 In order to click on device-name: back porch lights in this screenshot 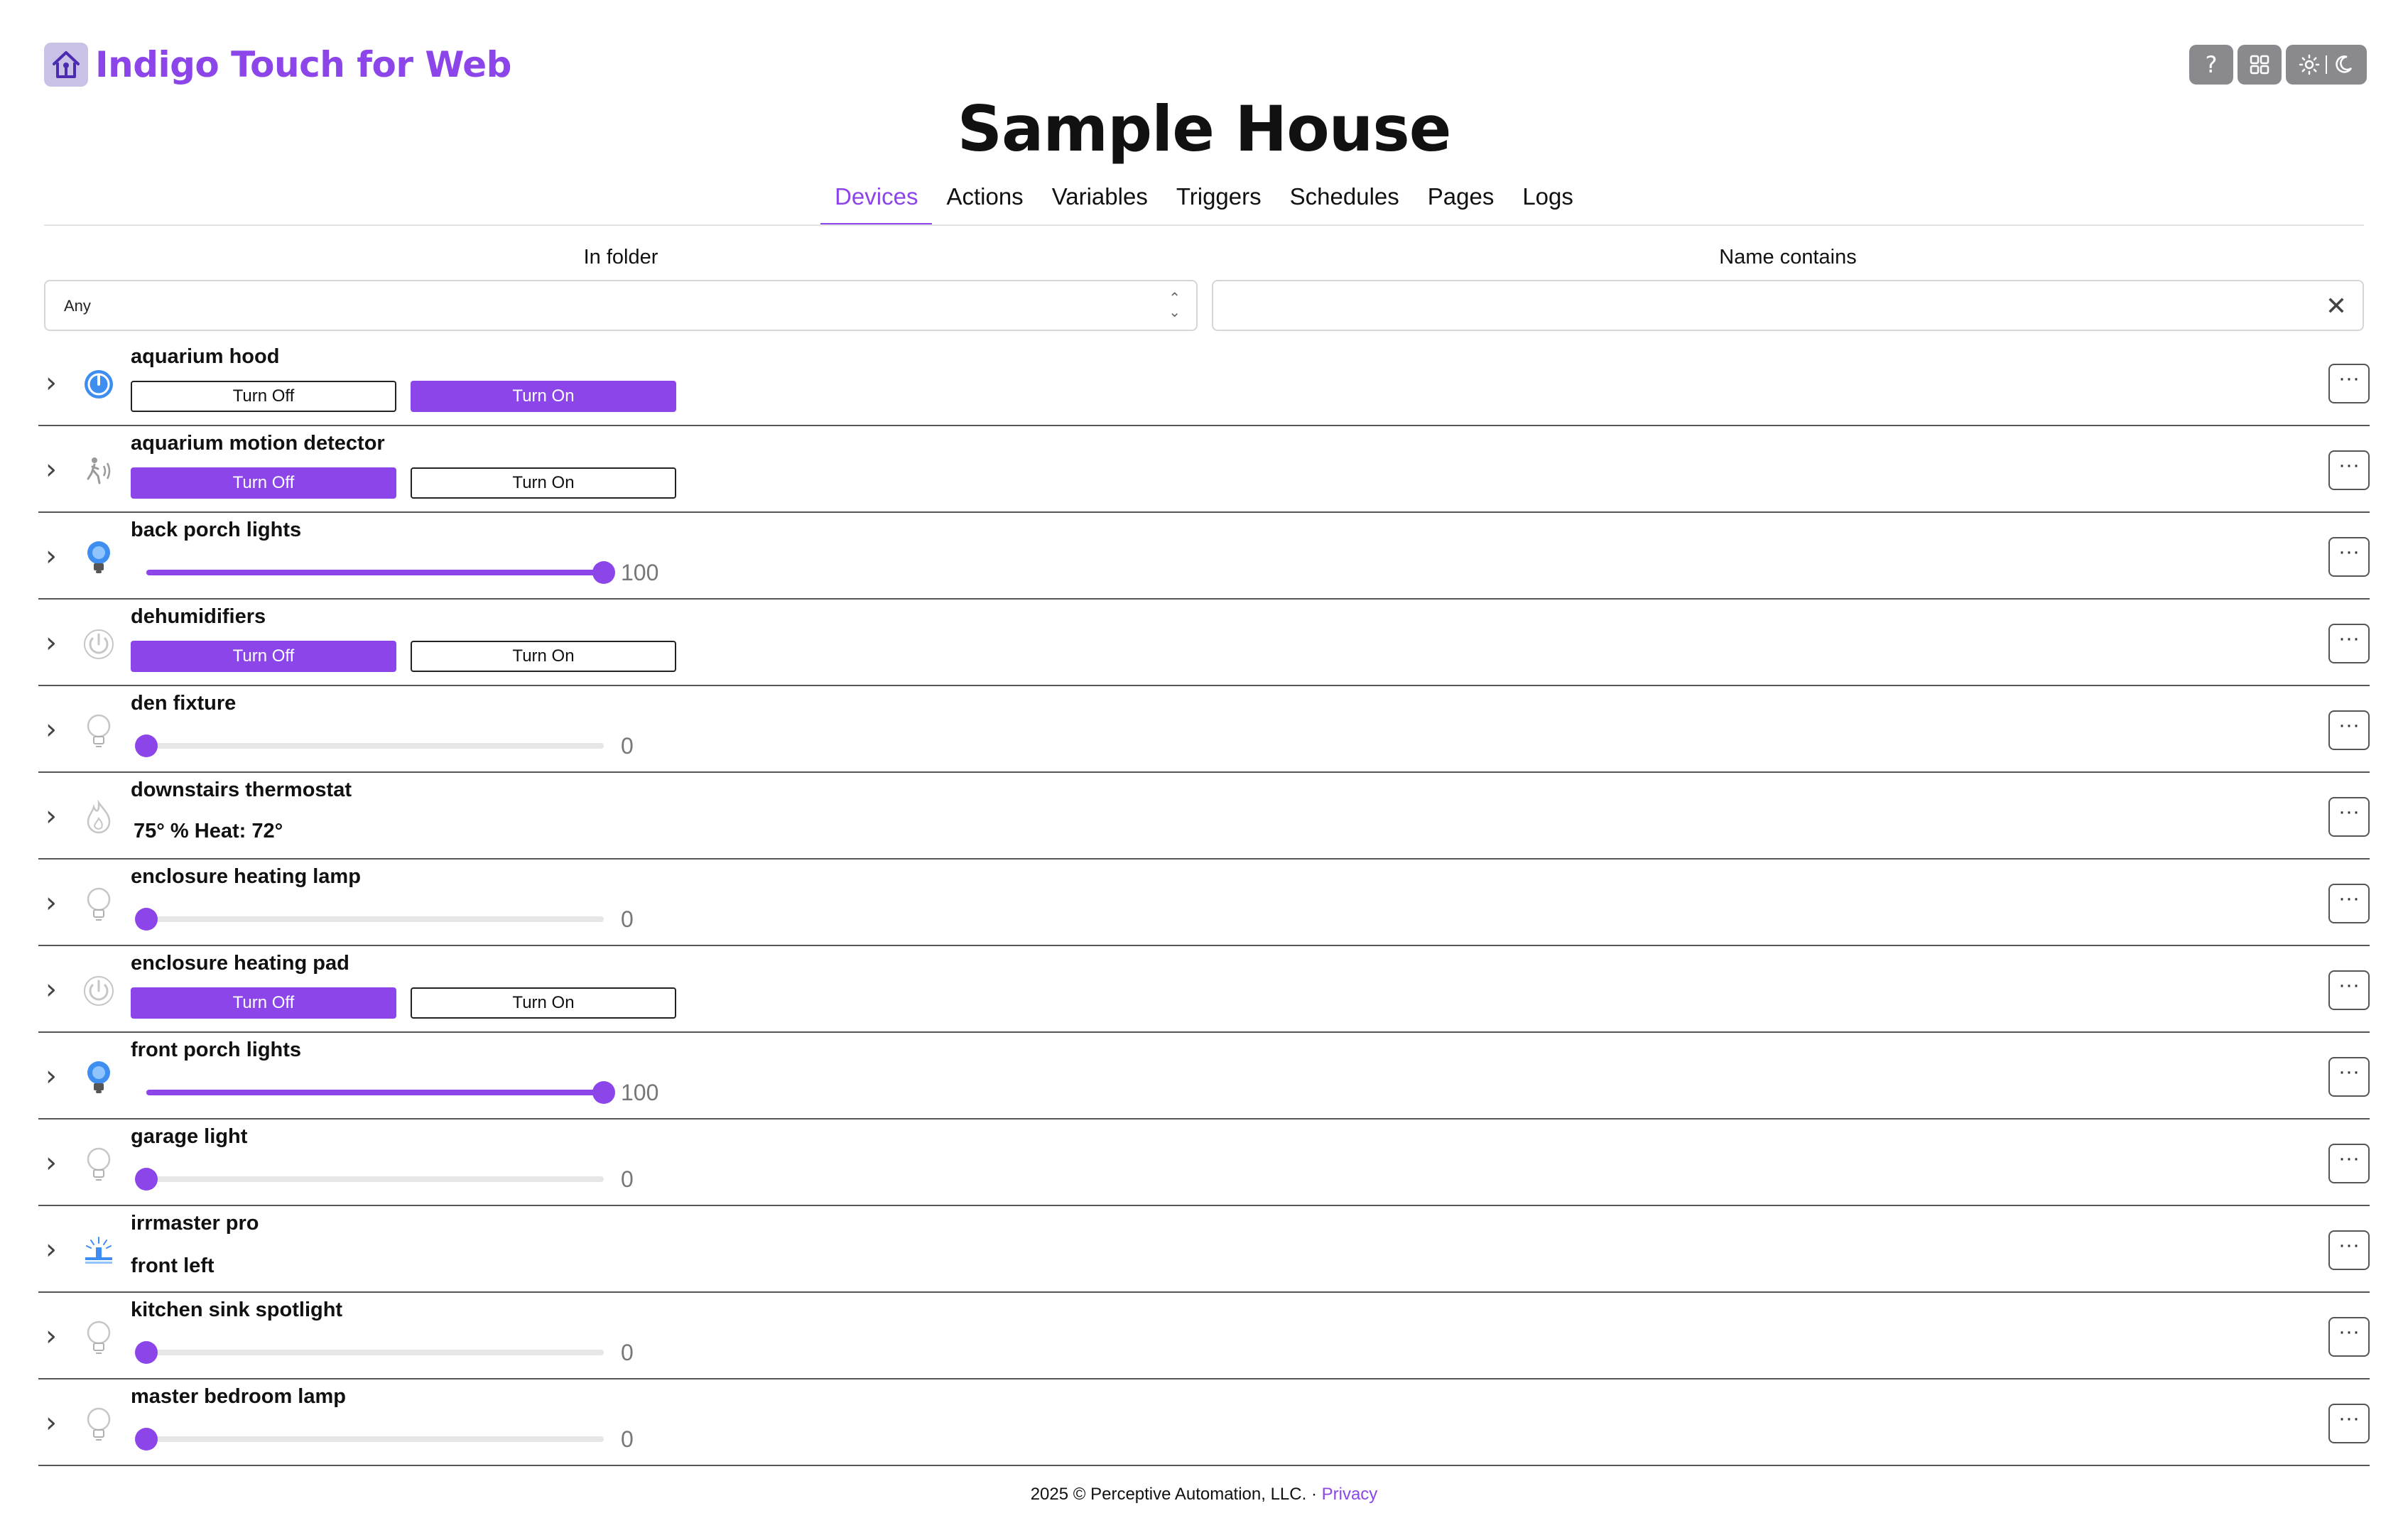, I will do `click(217, 530)`.